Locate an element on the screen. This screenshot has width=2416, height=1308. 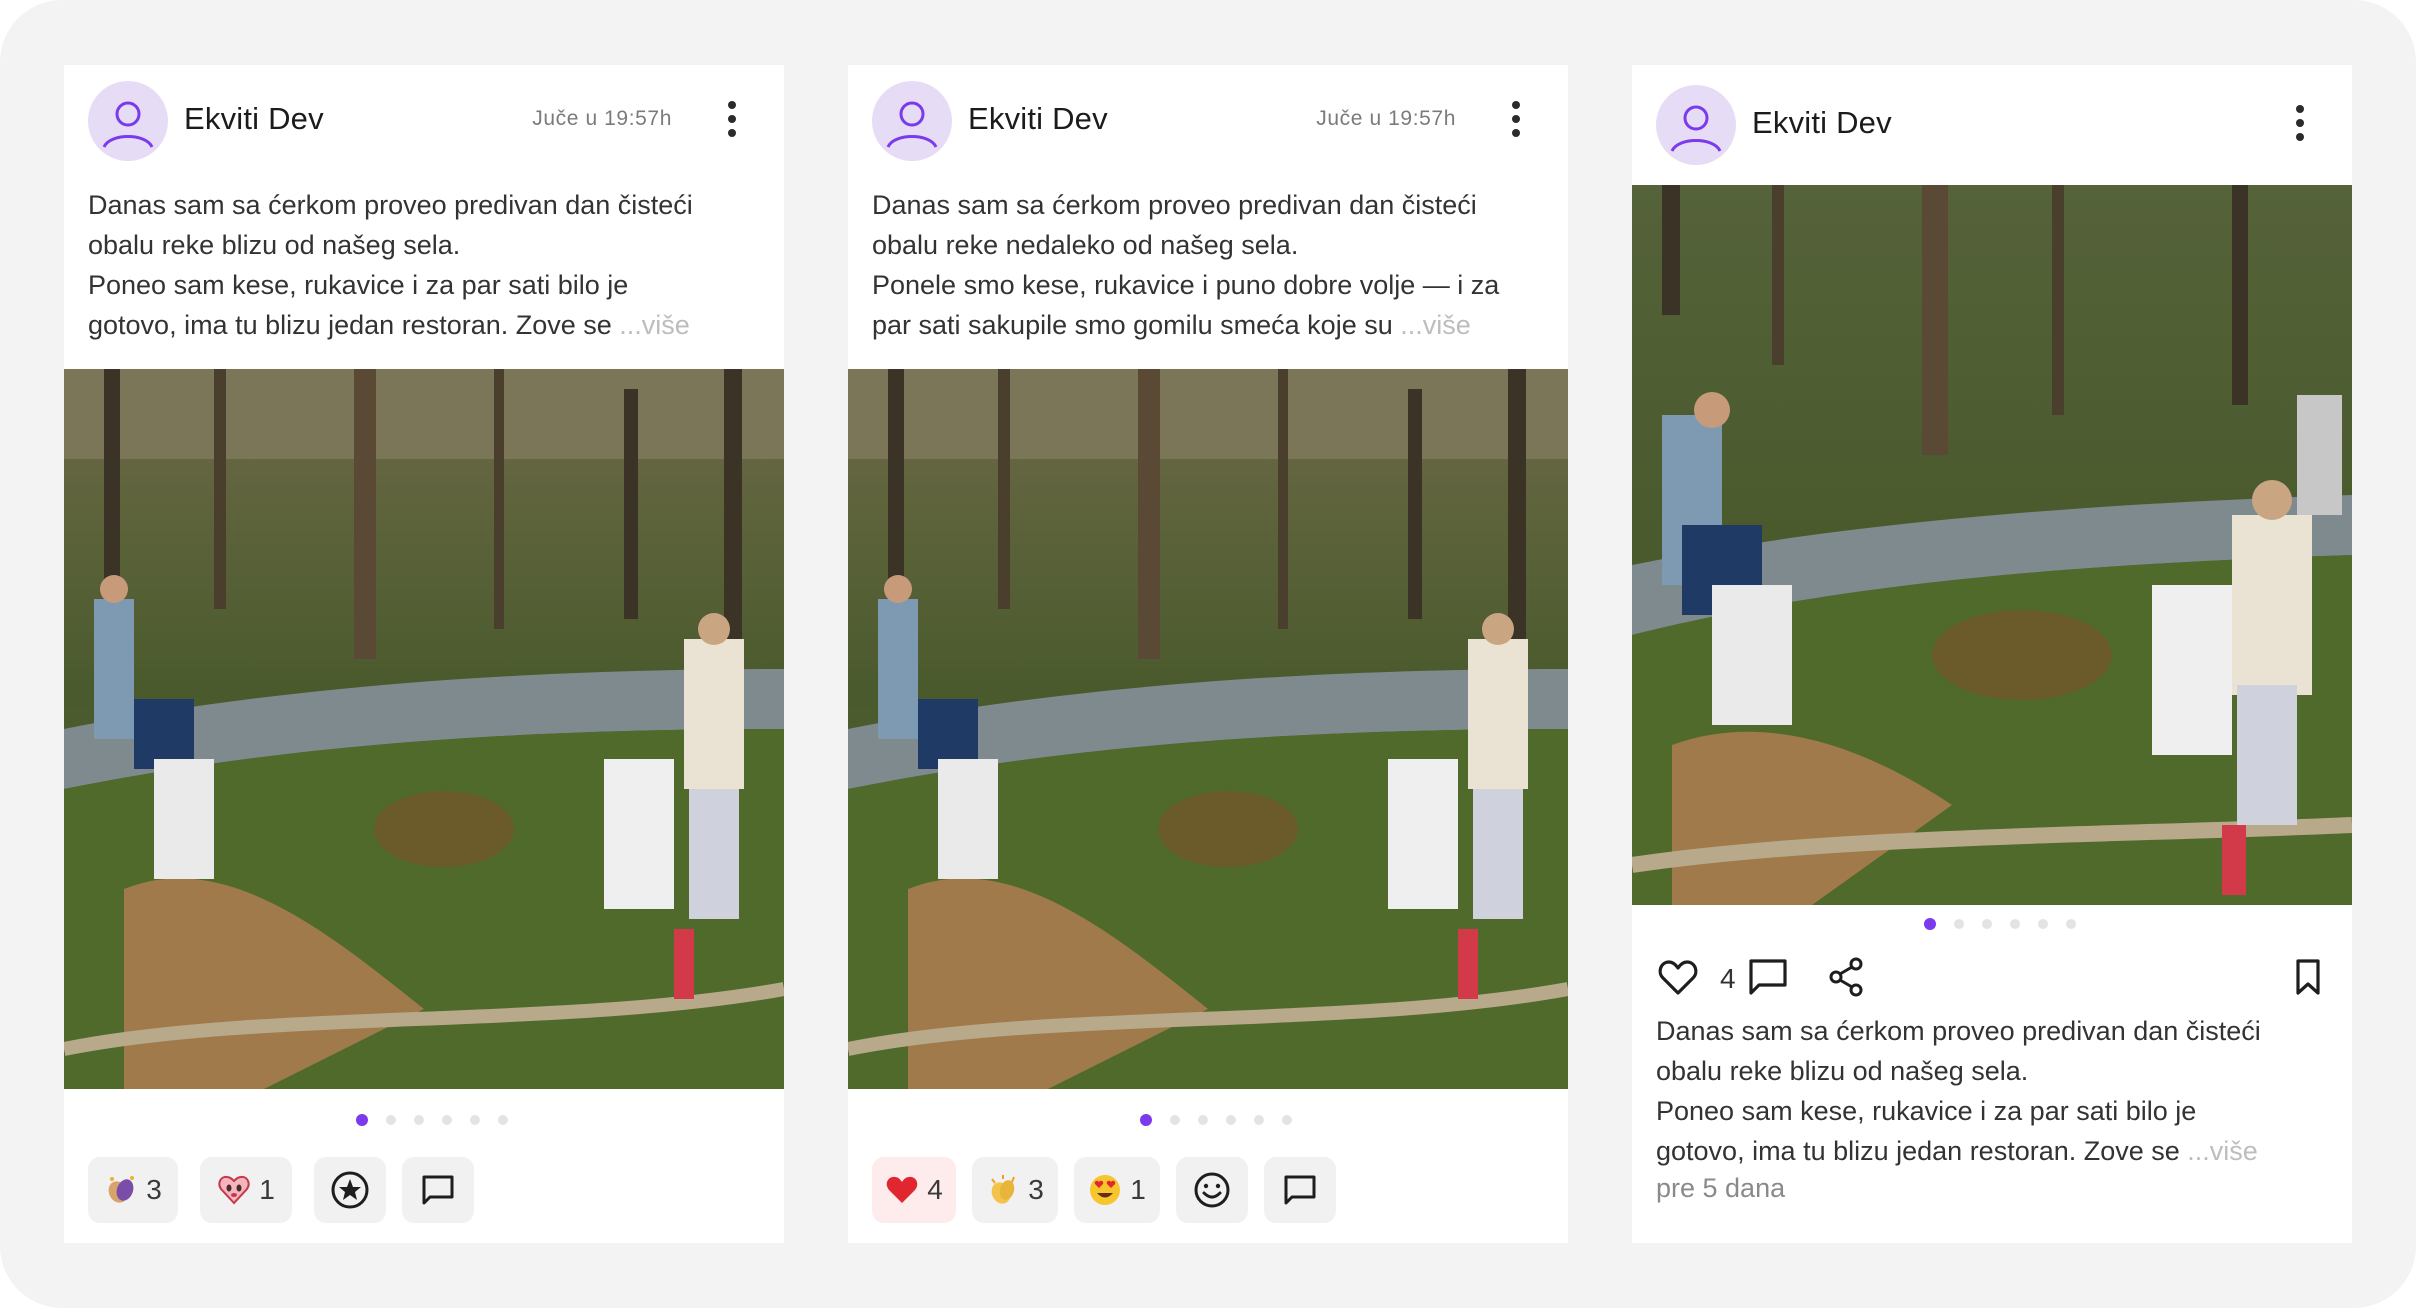
post-header: Ekviti Dev is located at coordinates (1992, 129).